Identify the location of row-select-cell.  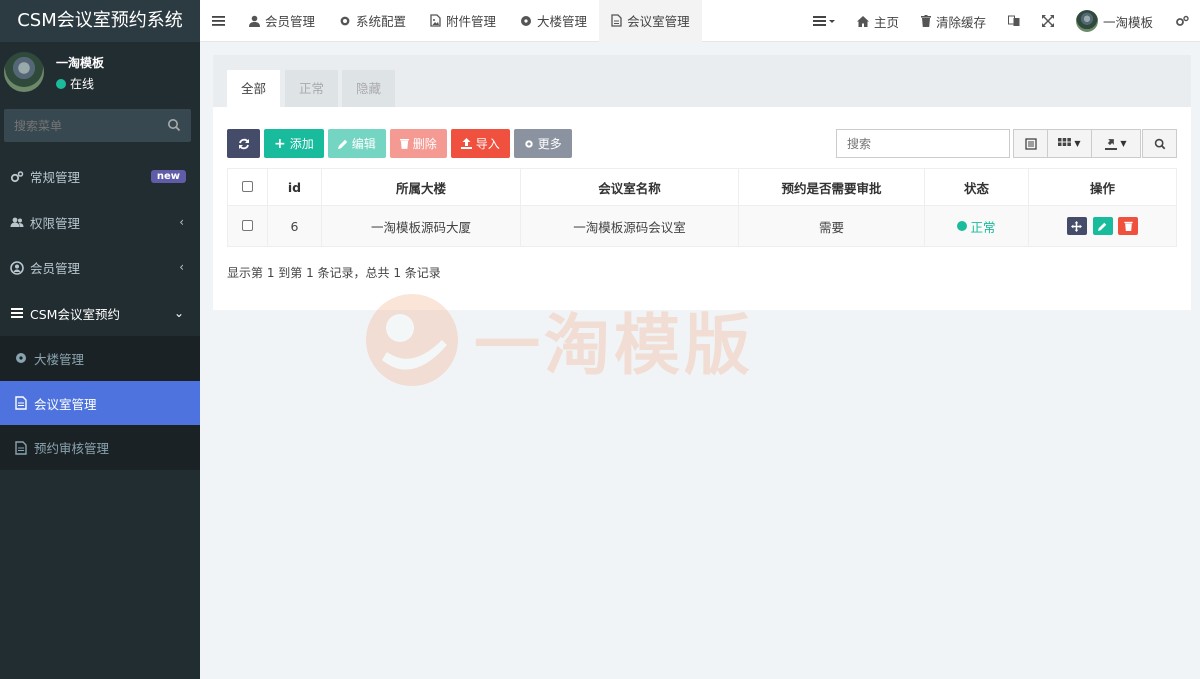
(247, 226).